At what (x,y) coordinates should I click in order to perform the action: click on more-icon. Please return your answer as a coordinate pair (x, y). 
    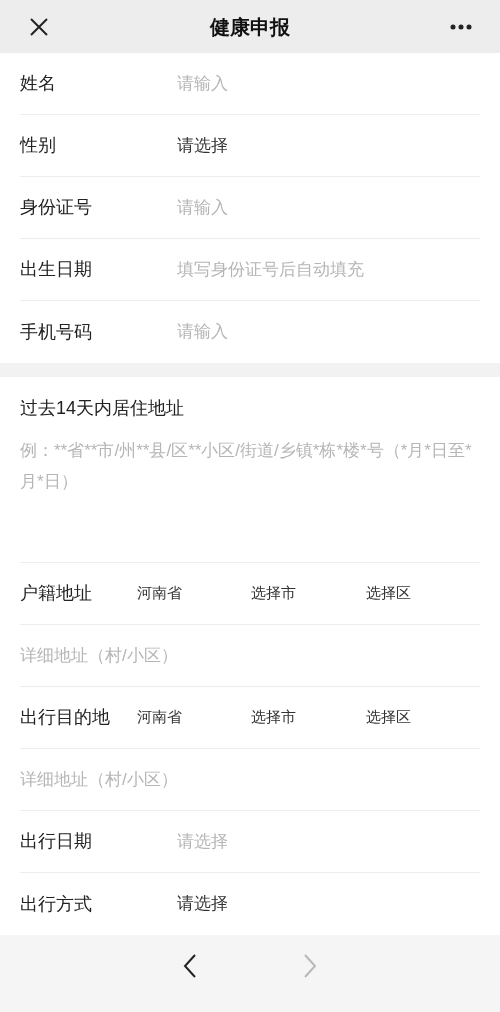
    Looking at the image, I should click on (461, 27).